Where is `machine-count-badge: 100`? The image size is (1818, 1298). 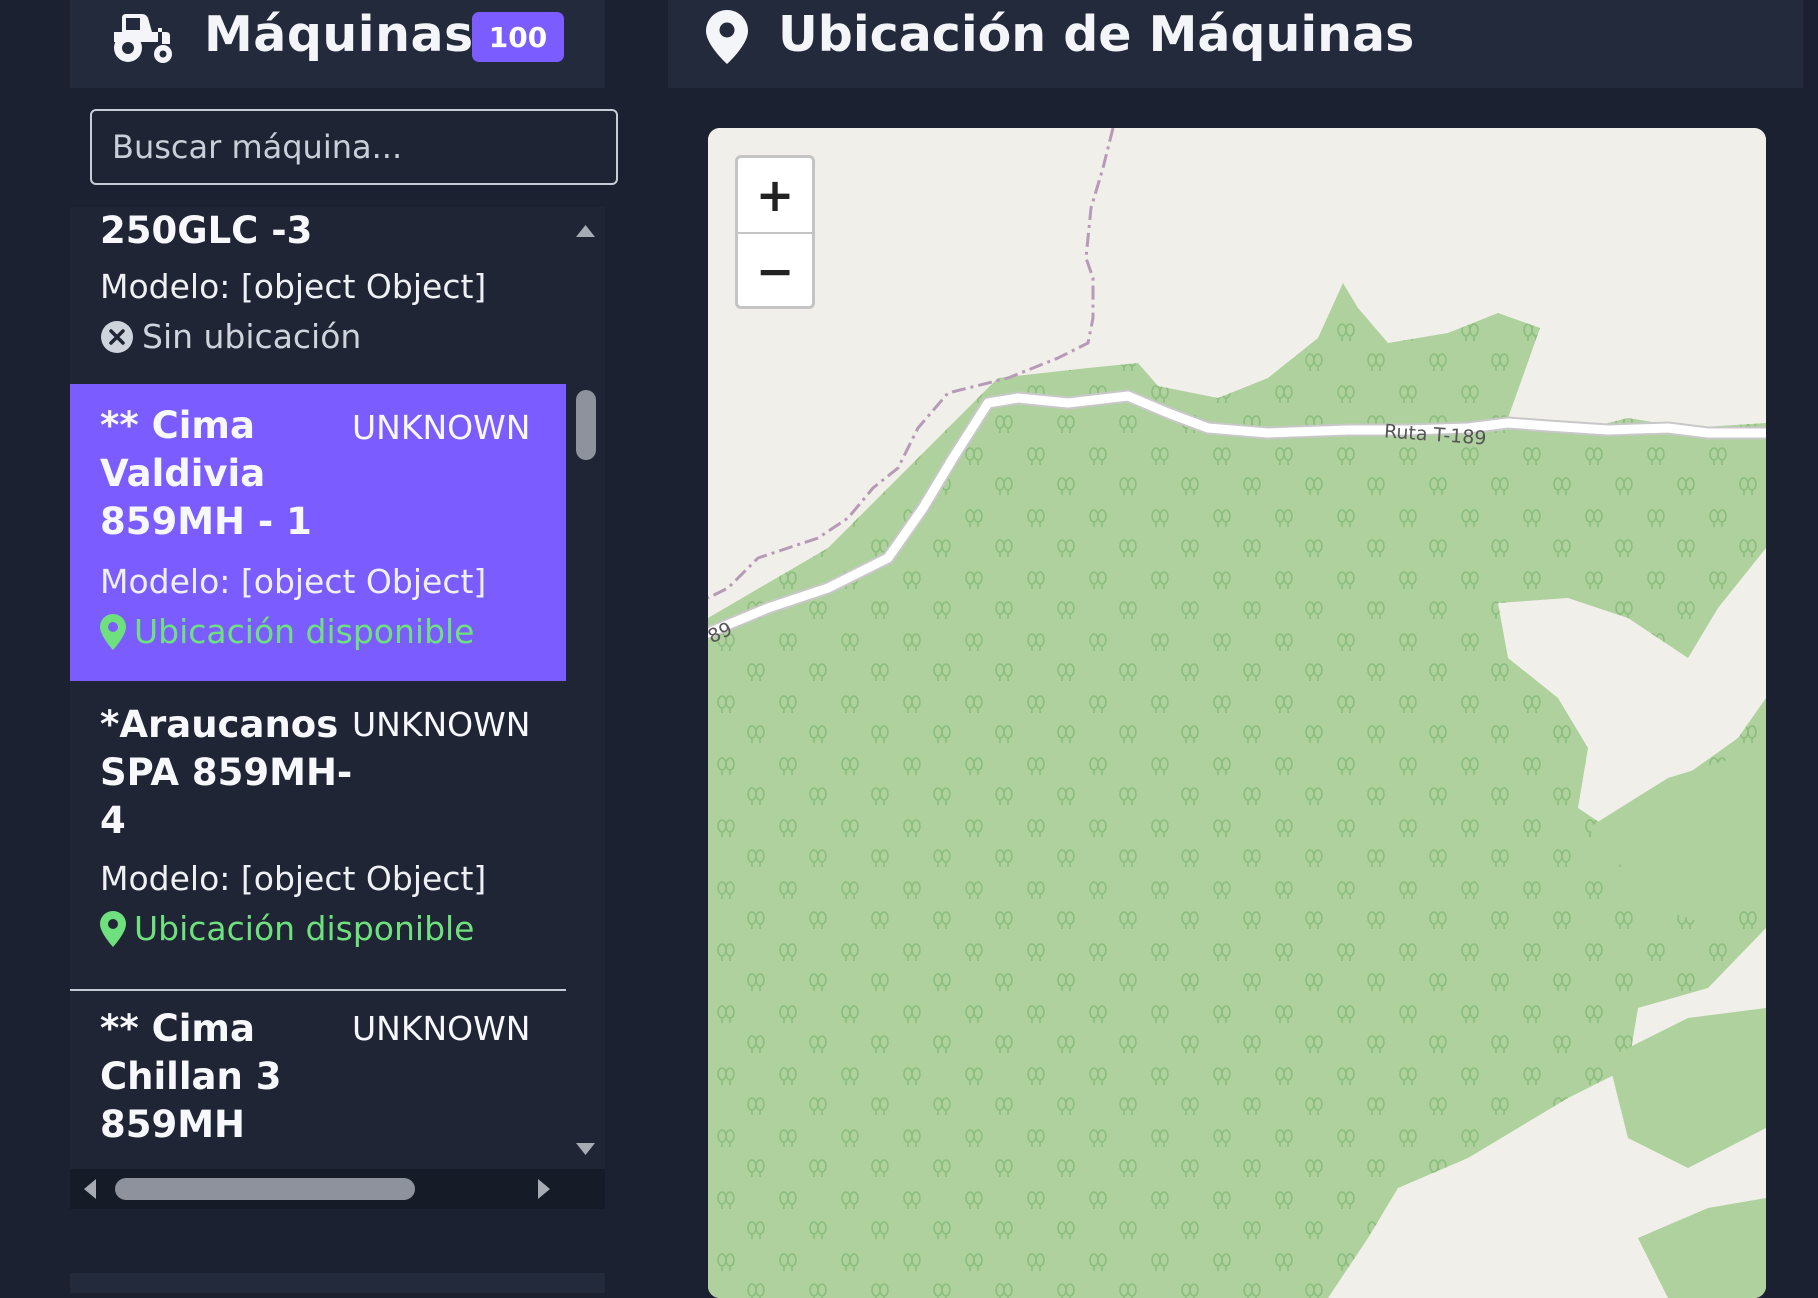
machine-count-badge: 100 is located at coordinates (518, 37).